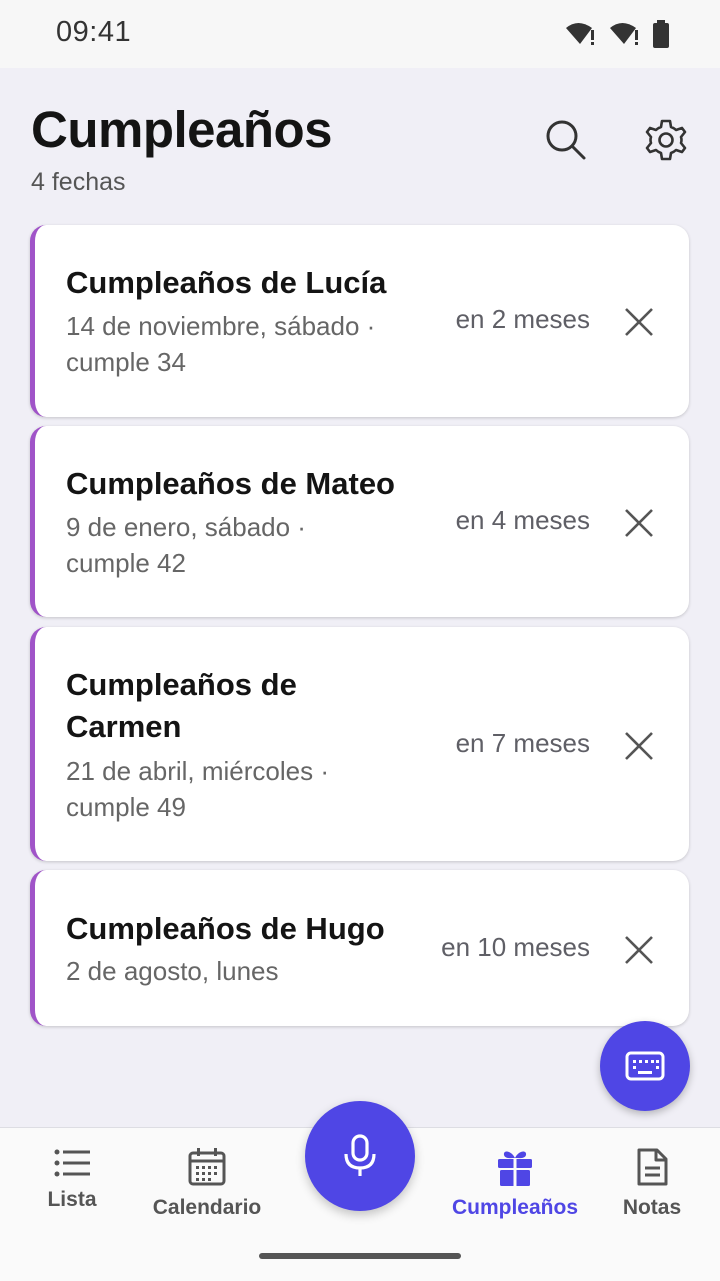  I want to click on birthday-date: 21 de abril, miércoles ·, so click(197, 771).